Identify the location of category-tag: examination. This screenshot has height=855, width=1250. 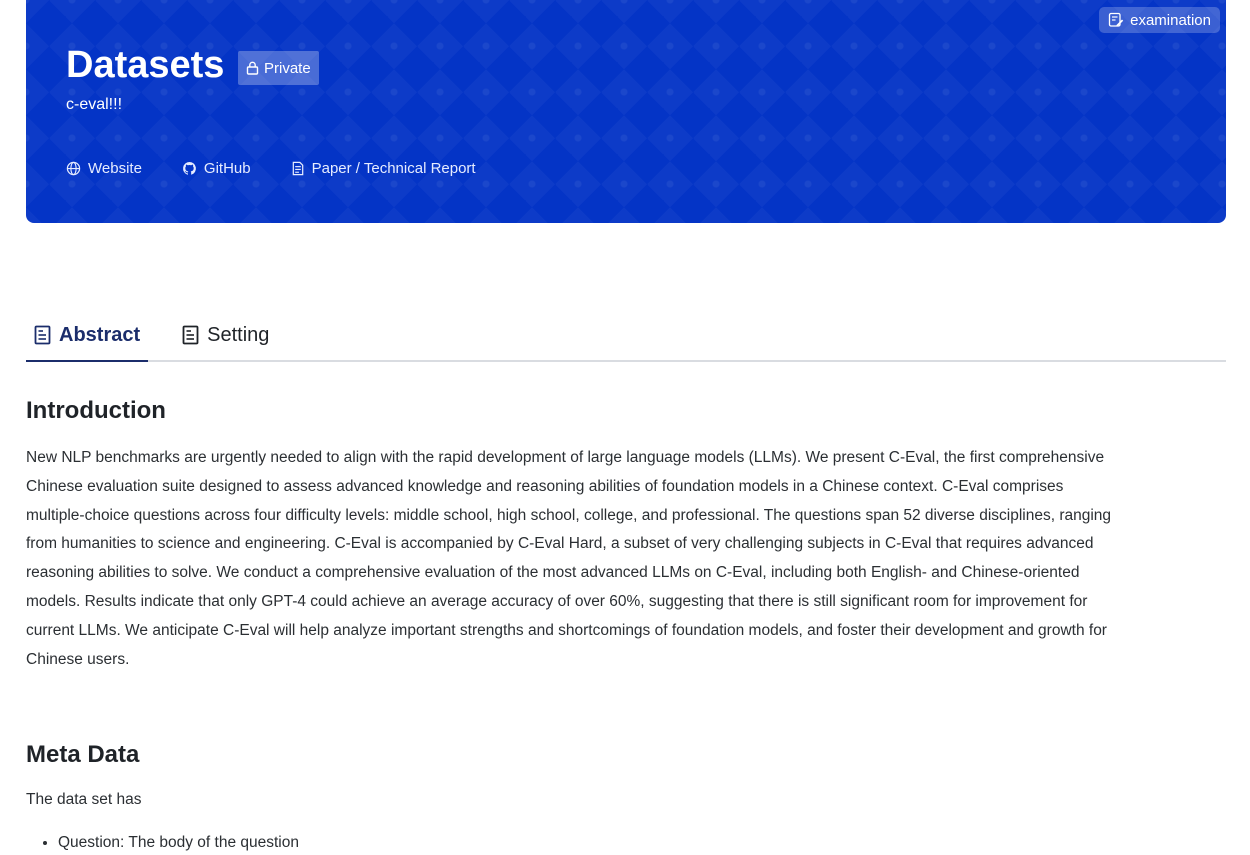
(1159, 20).